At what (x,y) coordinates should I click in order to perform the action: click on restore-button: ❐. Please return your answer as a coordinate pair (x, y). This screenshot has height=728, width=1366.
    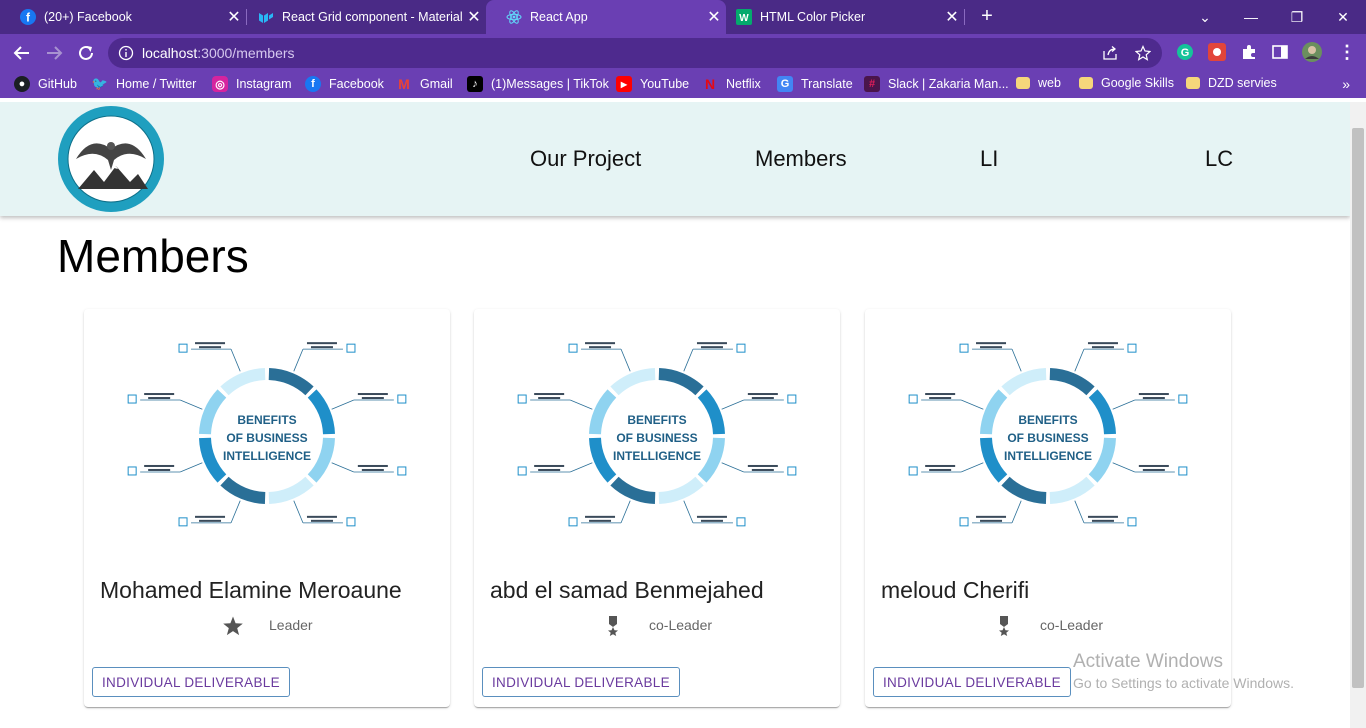
    Looking at the image, I should click on (1297, 17).